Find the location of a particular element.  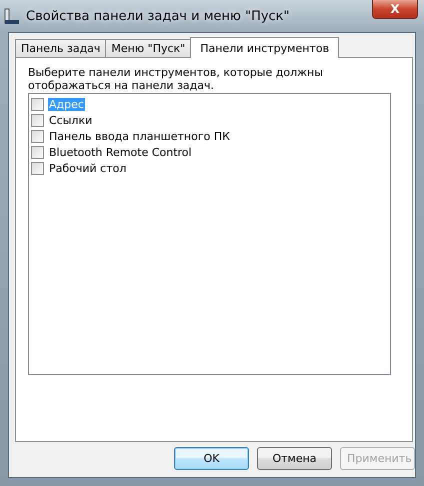

instruction-text: Выберите панели инструментов, которые должны отображаться на панели задач. is located at coordinates (176, 79).